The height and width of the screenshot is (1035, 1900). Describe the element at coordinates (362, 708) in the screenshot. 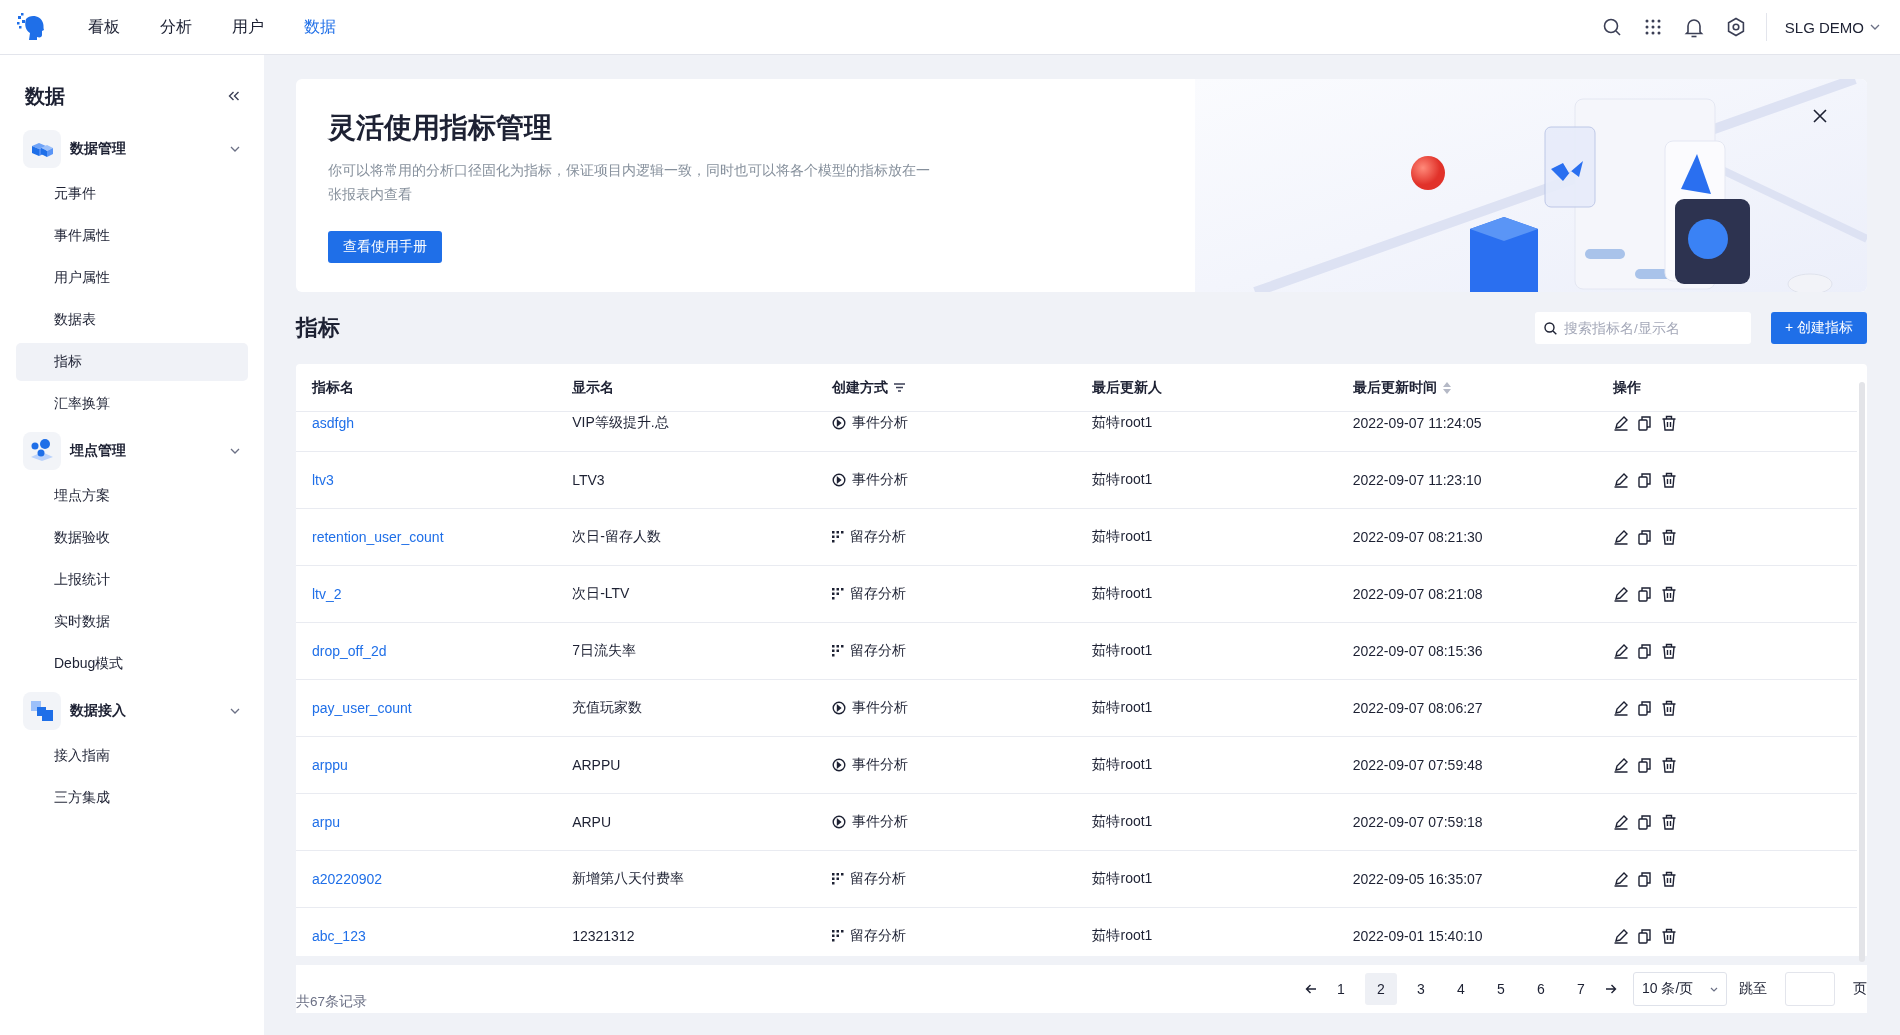

I see `metric-name-link: pay_user_count` at that location.